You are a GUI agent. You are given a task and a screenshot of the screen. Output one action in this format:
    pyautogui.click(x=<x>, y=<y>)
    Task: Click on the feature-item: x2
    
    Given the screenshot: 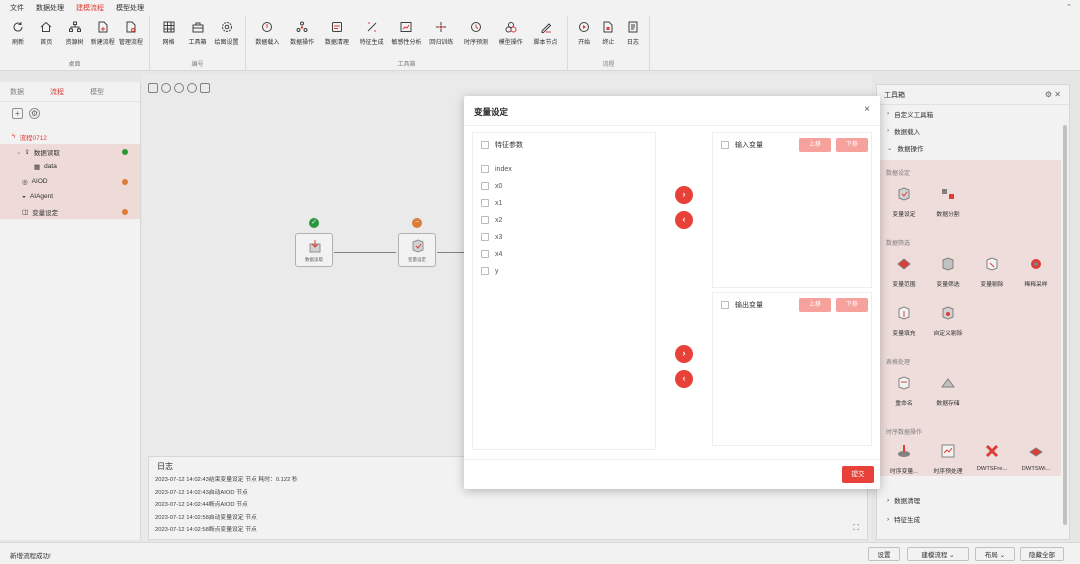 What is the action you would take?
    pyautogui.click(x=491, y=220)
    